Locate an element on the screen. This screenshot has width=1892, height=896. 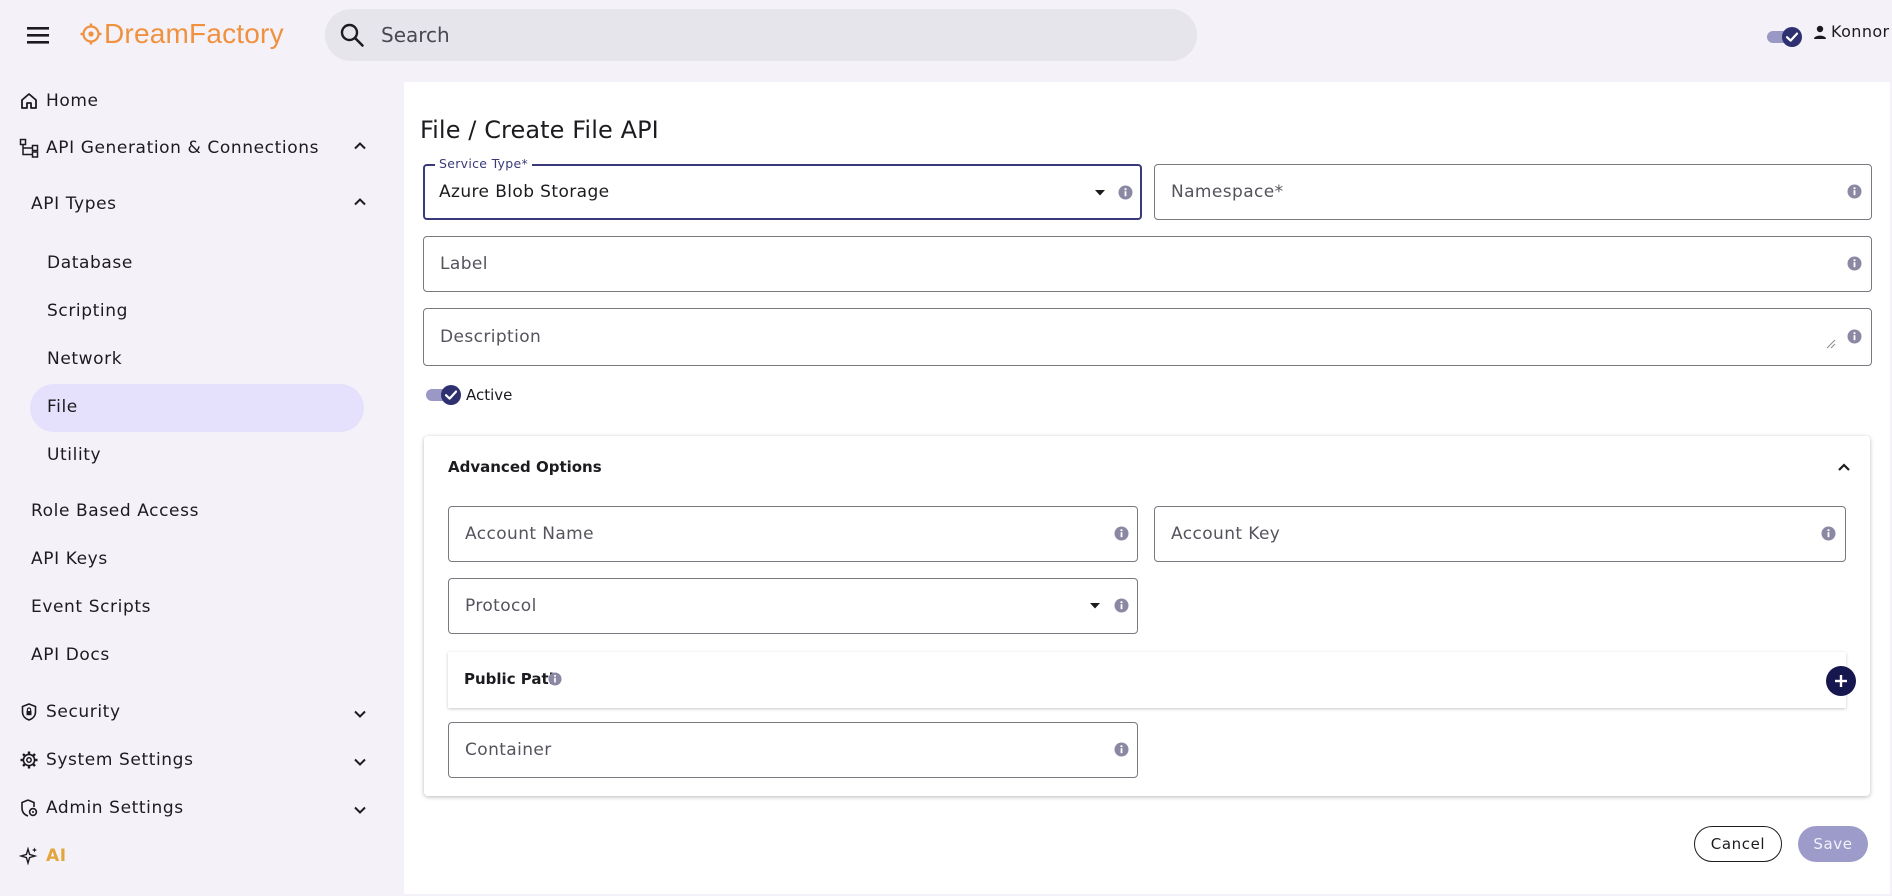
sidebar-item-label: Scripting is located at coordinates (87, 311).